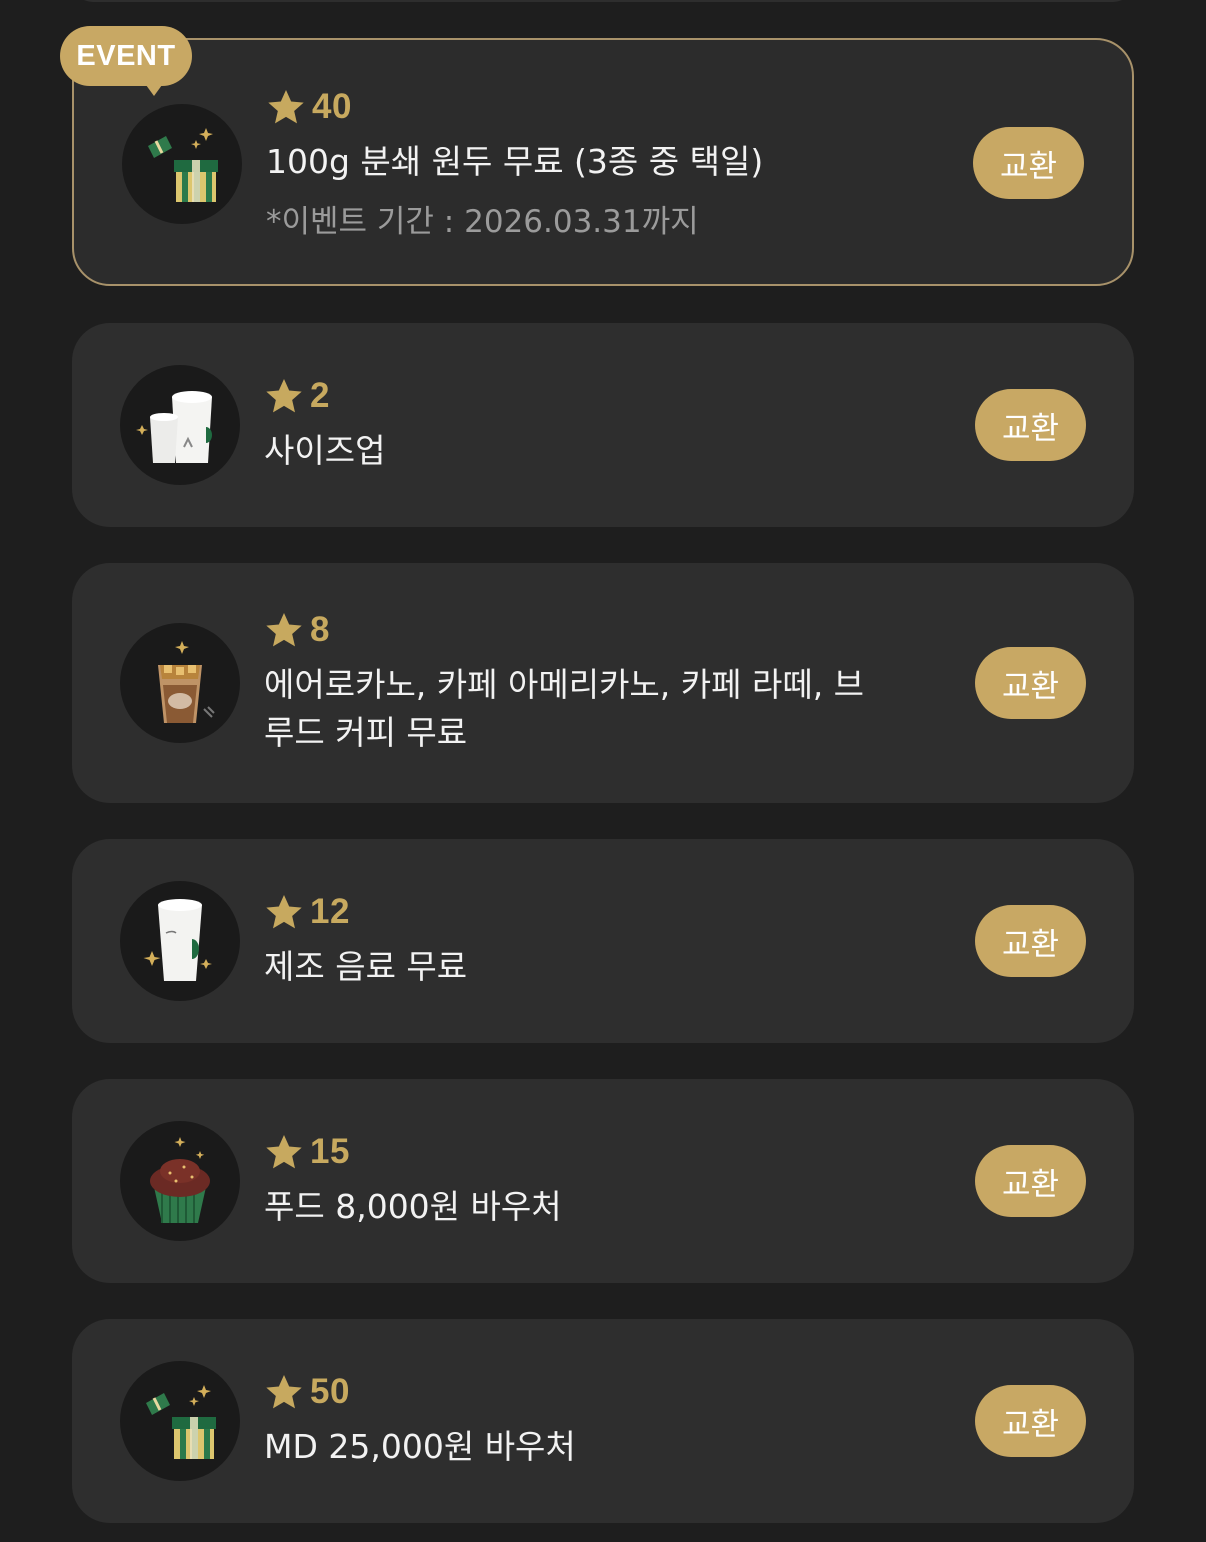 The image size is (1206, 1542). Describe the element at coordinates (574, 1152) in the screenshot. I see `star-cost: 15` at that location.